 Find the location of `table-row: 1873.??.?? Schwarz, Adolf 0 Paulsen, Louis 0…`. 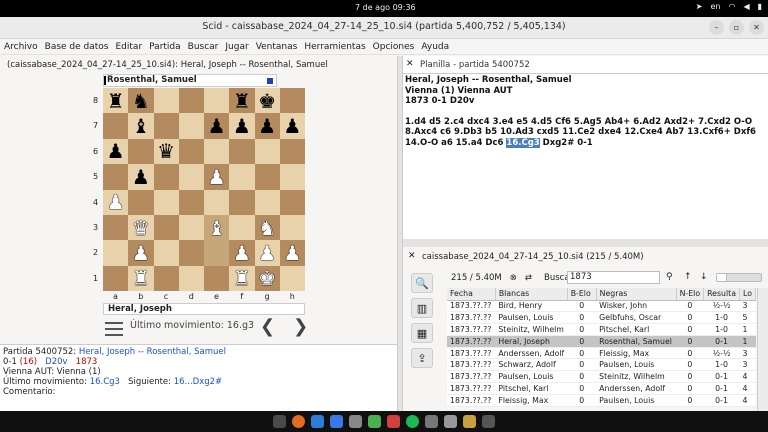

table-row: 1873.??.?? Schwarz, Adolf 0 Paulsen, Louis 0… is located at coordinates (601, 365).